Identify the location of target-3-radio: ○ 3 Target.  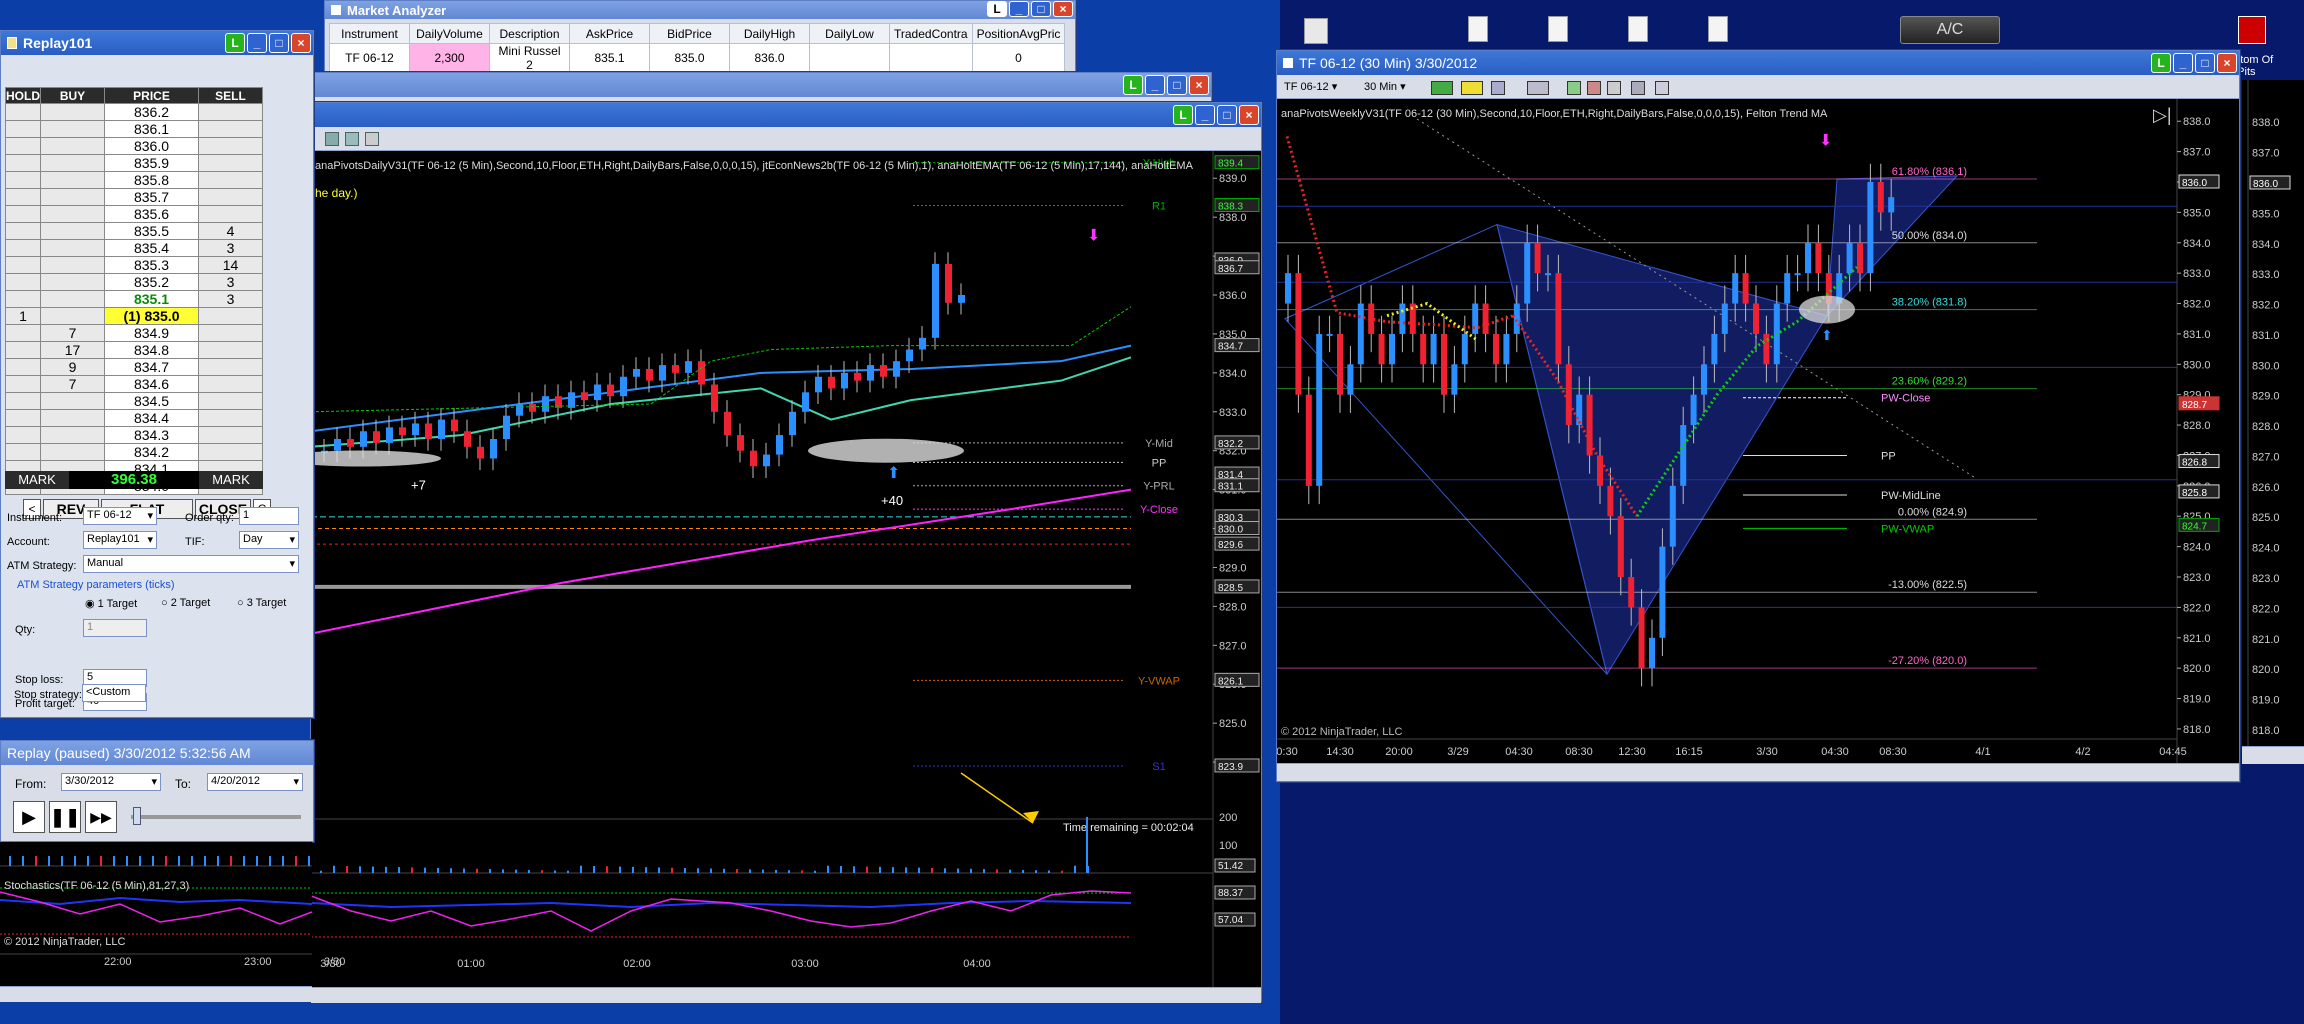
(261, 603).